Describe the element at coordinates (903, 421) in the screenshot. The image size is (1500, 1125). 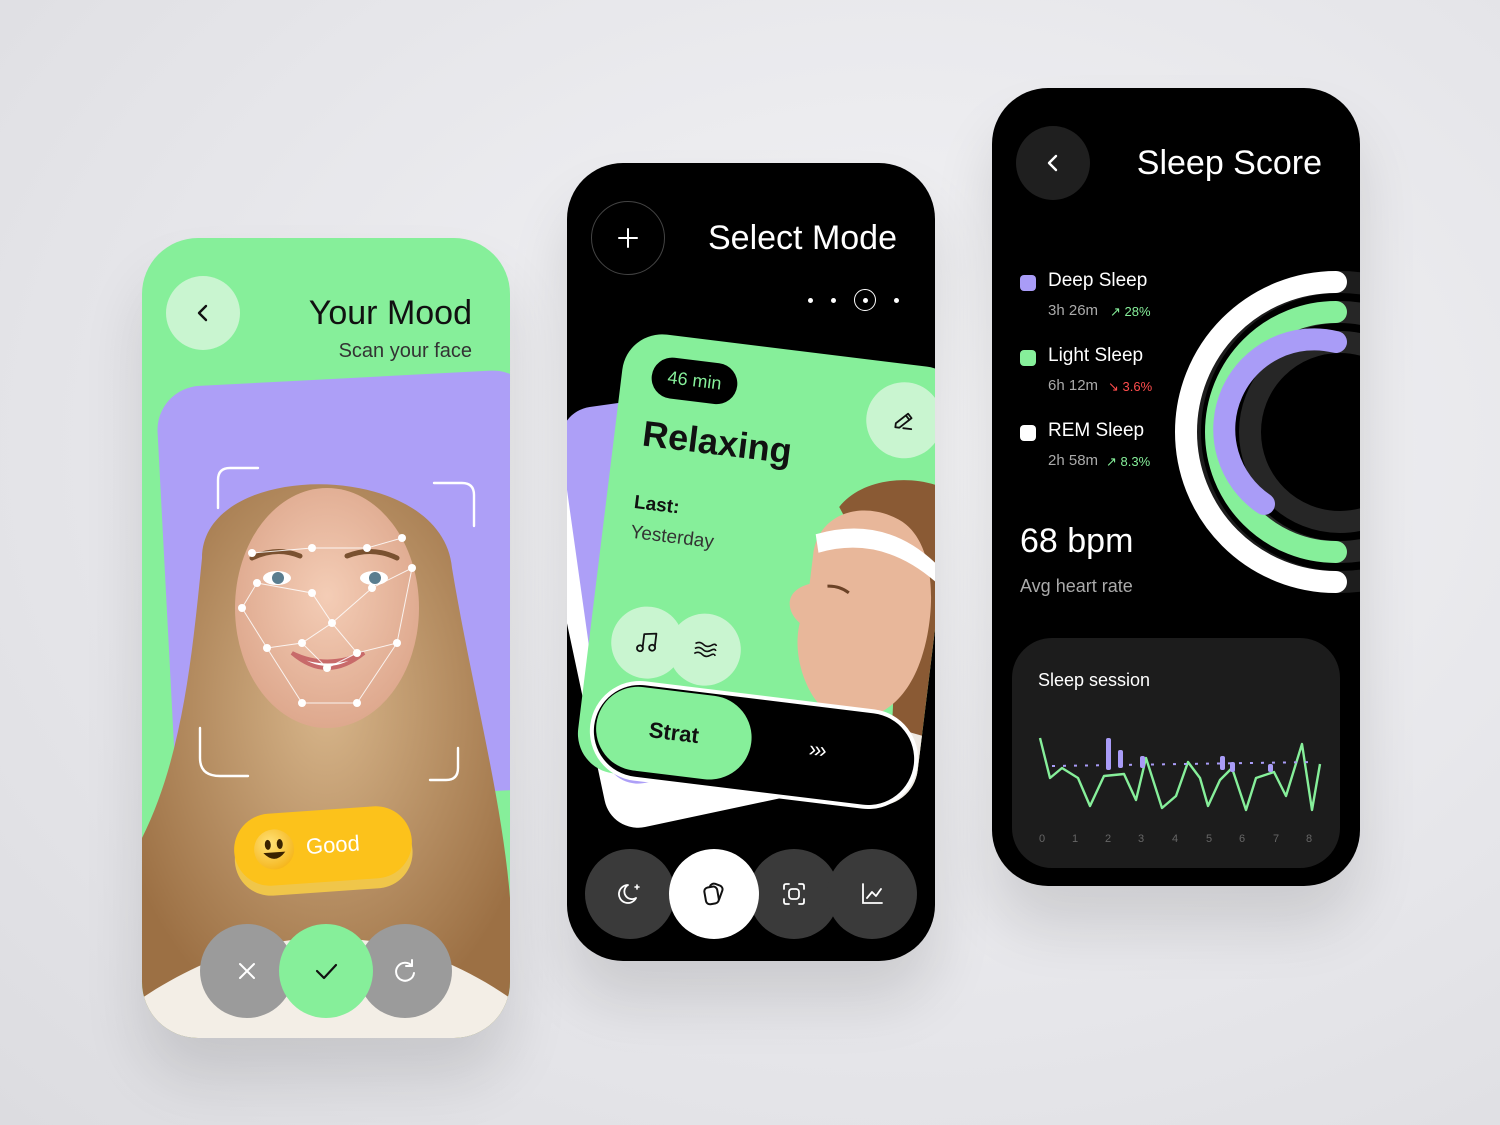
I see `pencil-icon` at that location.